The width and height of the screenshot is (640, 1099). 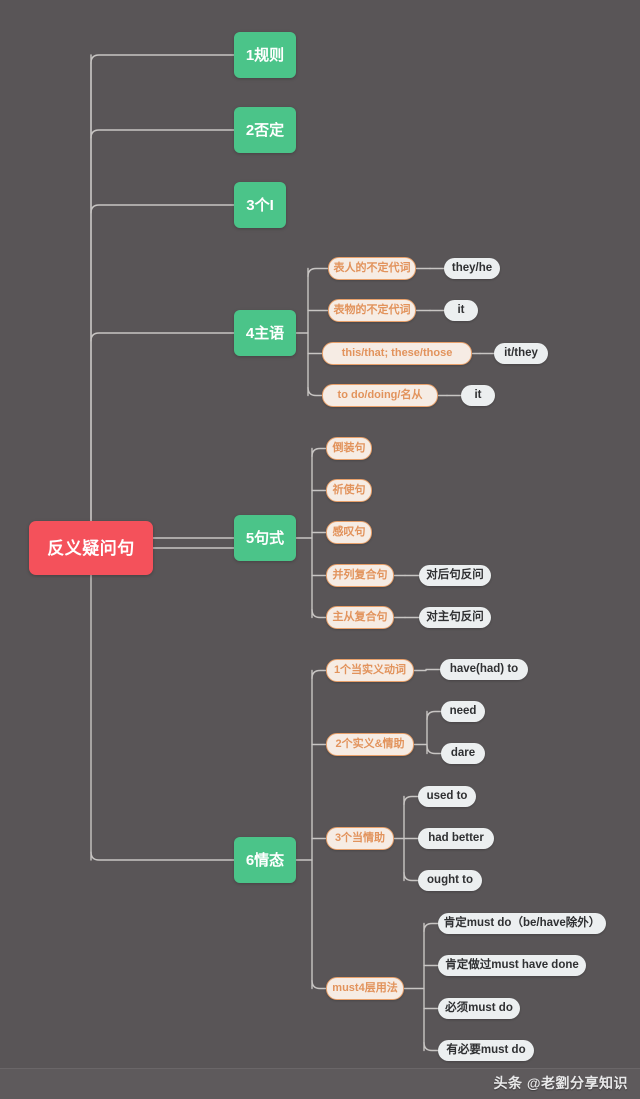 I want to click on edge-trunk-to-modal, so click(x=162, y=856).